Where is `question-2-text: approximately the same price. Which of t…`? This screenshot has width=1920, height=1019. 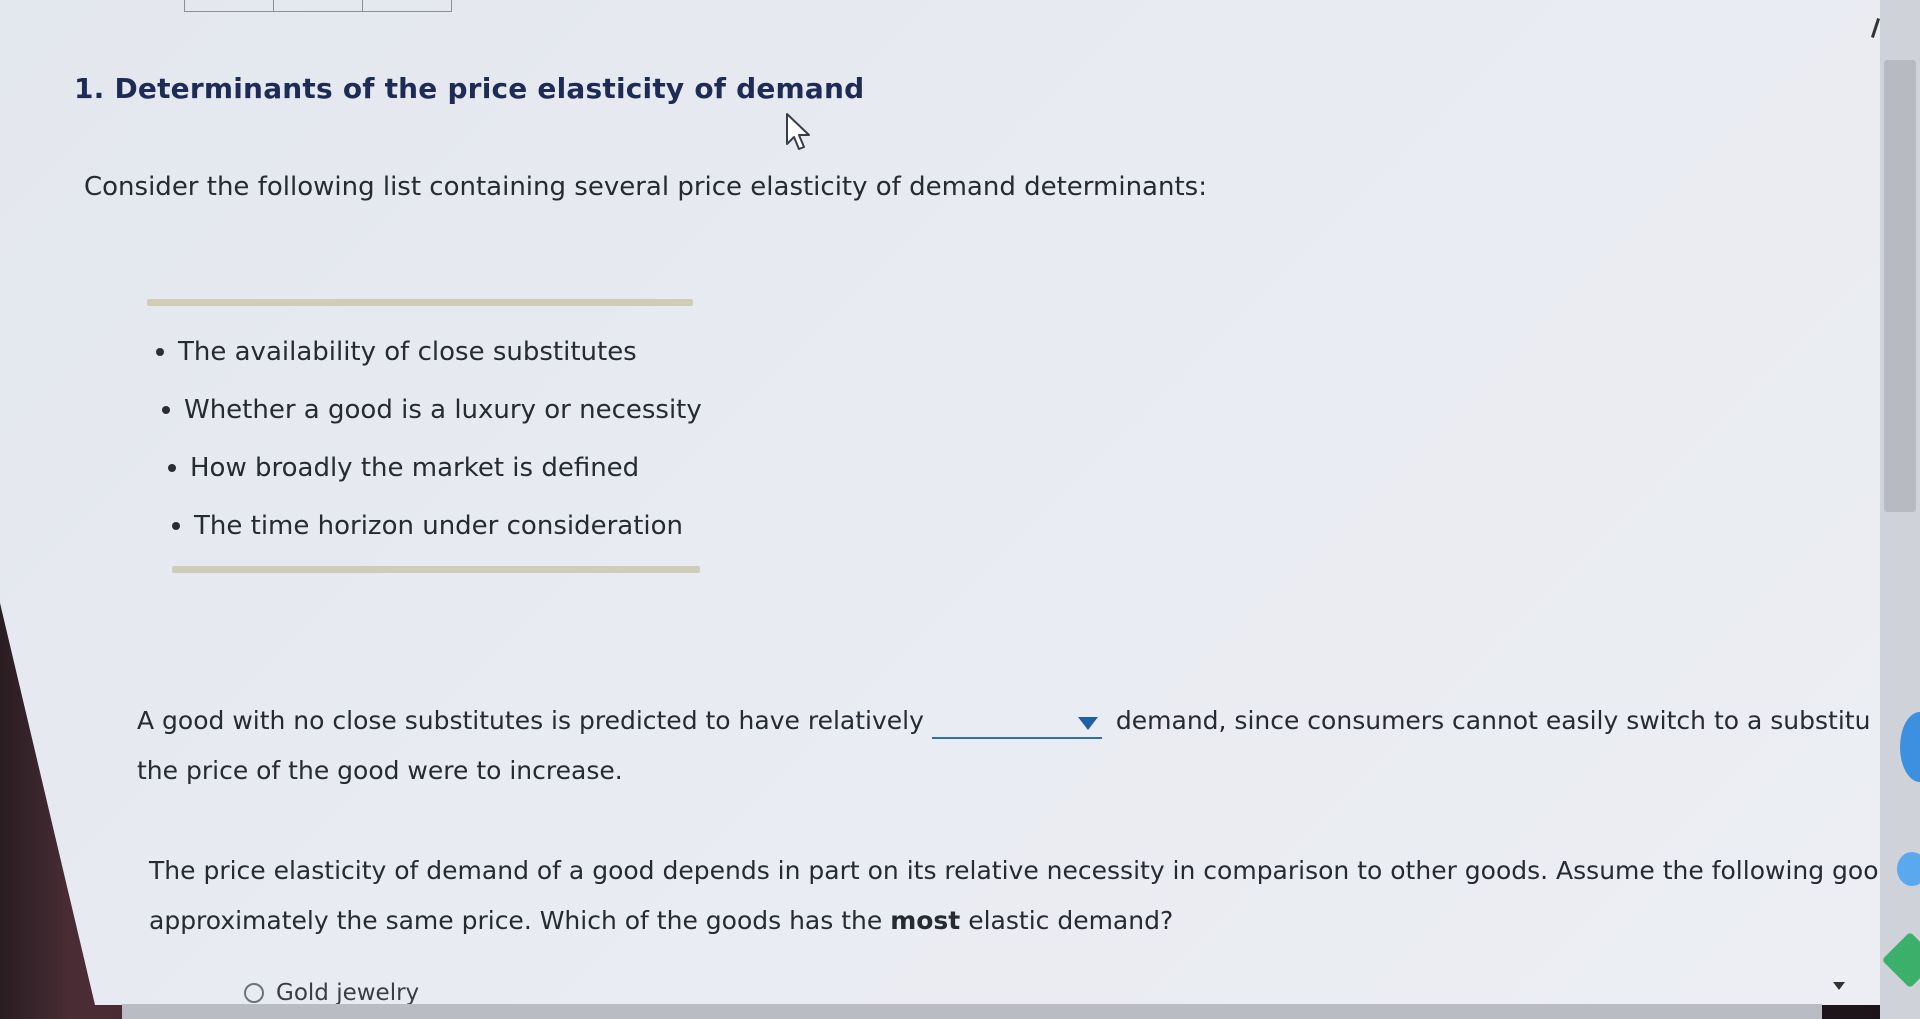 question-2-text: approximately the same price. Which of t… is located at coordinates (516, 920).